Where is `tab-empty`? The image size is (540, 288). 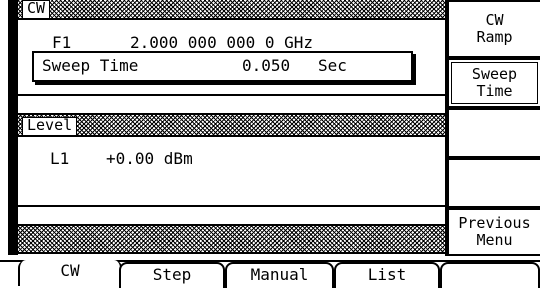 tab-empty is located at coordinates (490, 275).